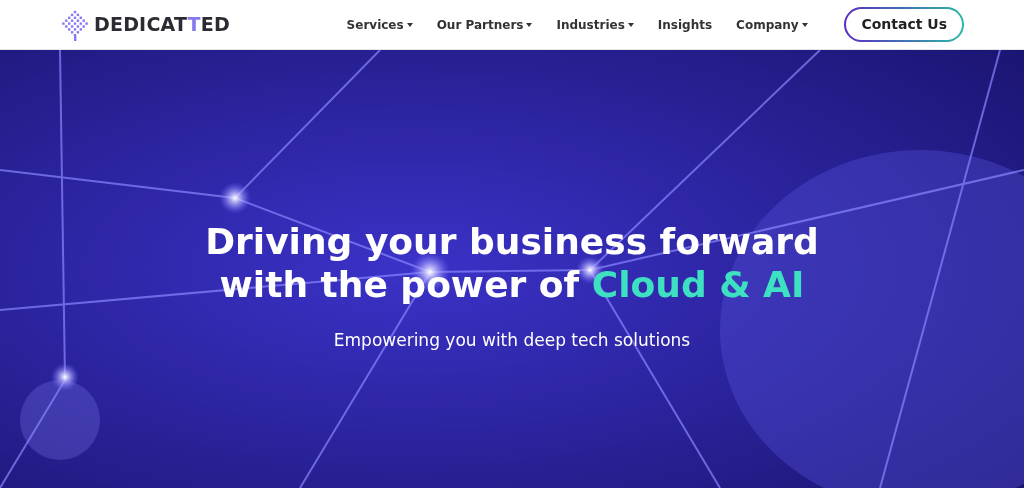  I want to click on hero-headline: Driving your business forward with the power of Cloud & AI, so click(512, 263).